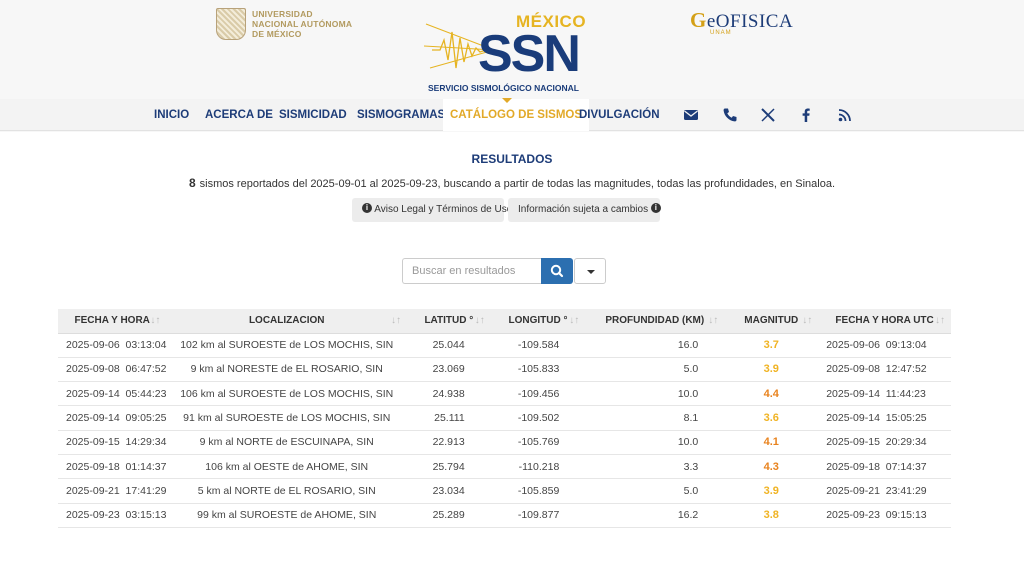  I want to click on cell-localizacion: 102 km al SUROESTE de LOS MOCHIS, SIN, so click(286, 345).